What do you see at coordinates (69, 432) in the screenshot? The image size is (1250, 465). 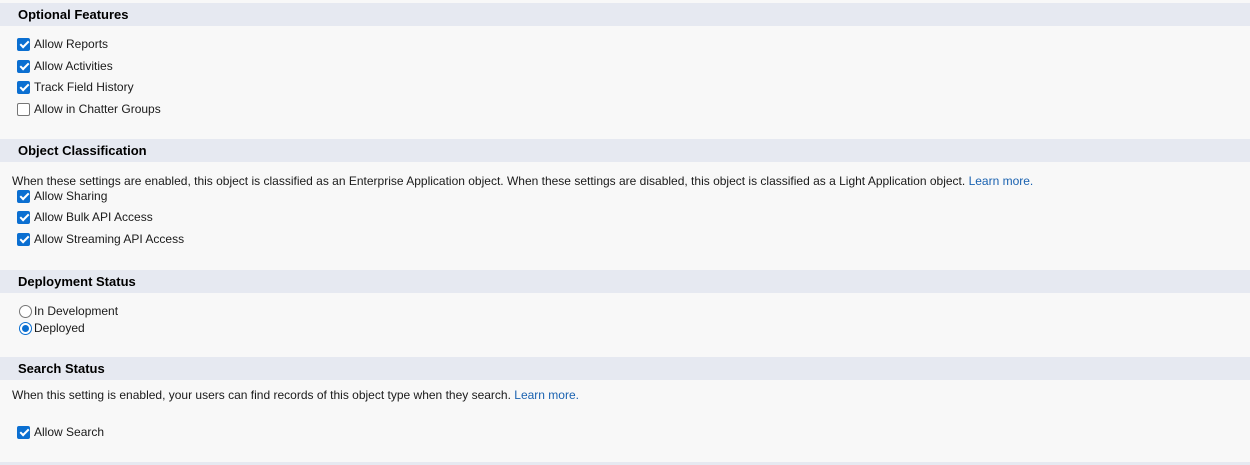 I see `allow-search-label: Allow Search` at bounding box center [69, 432].